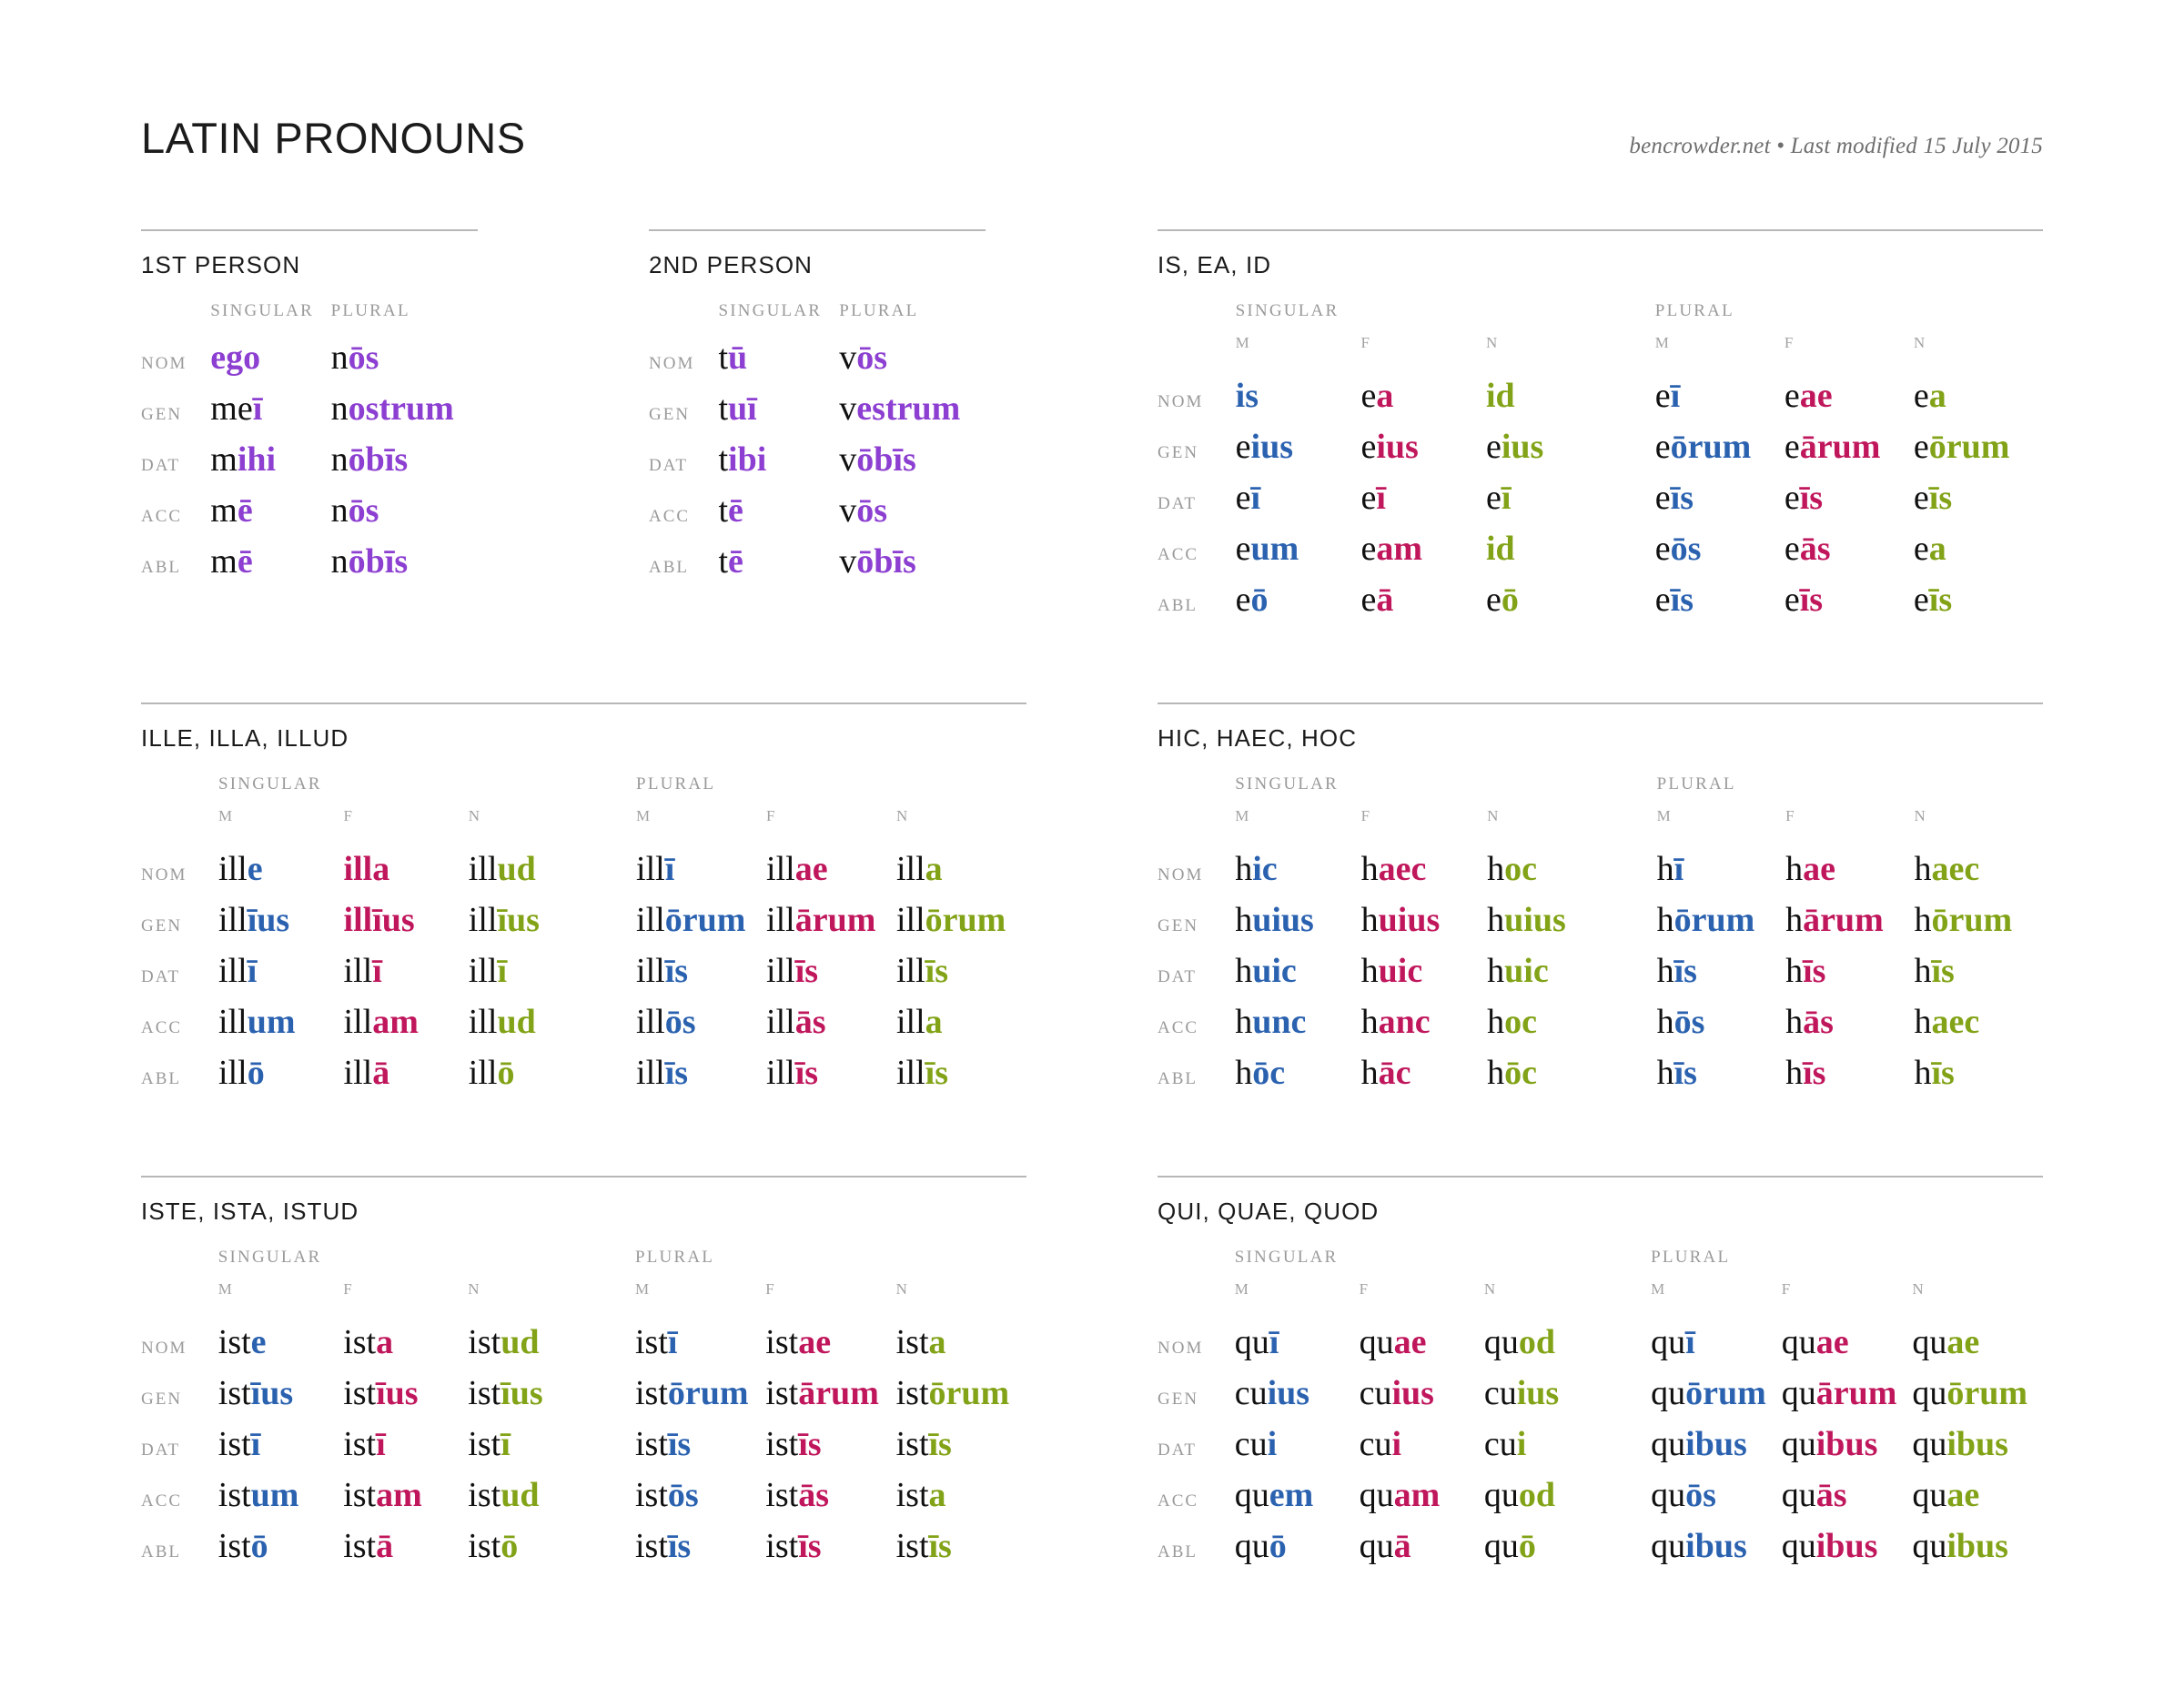 This screenshot has height=1688, width=2184. I want to click on form-ending: ū, so click(738, 358).